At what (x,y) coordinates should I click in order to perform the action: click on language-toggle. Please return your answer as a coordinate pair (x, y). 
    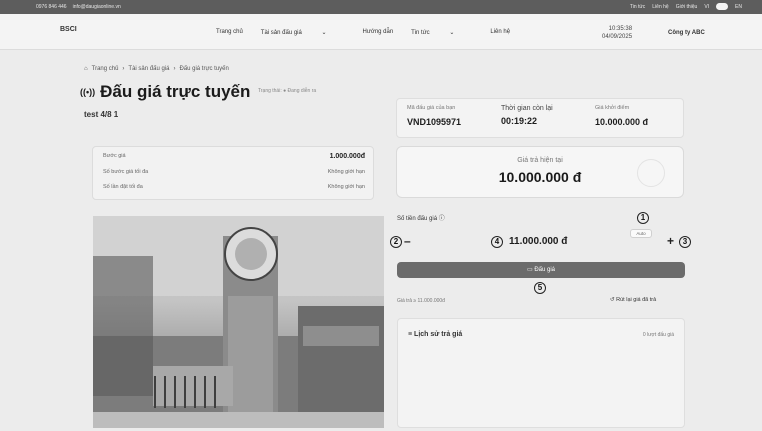
    Looking at the image, I should click on (722, 6).